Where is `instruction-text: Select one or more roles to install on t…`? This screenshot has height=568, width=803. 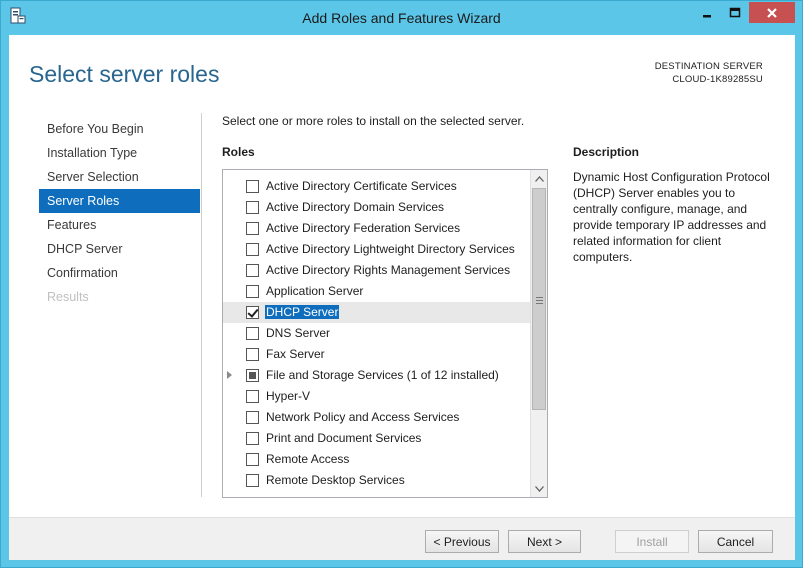 instruction-text: Select one or more roles to install on t… is located at coordinates (373, 121).